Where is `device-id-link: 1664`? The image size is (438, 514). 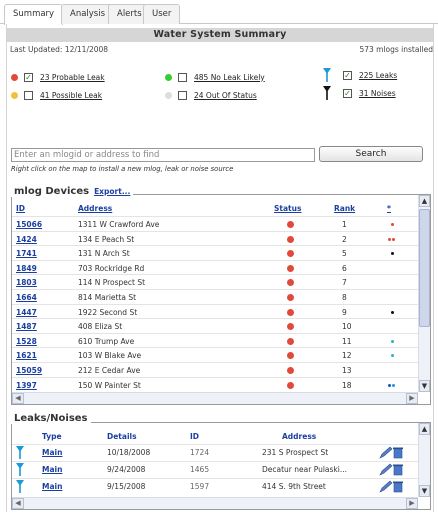
device-id-link: 1664 is located at coordinates (26, 297).